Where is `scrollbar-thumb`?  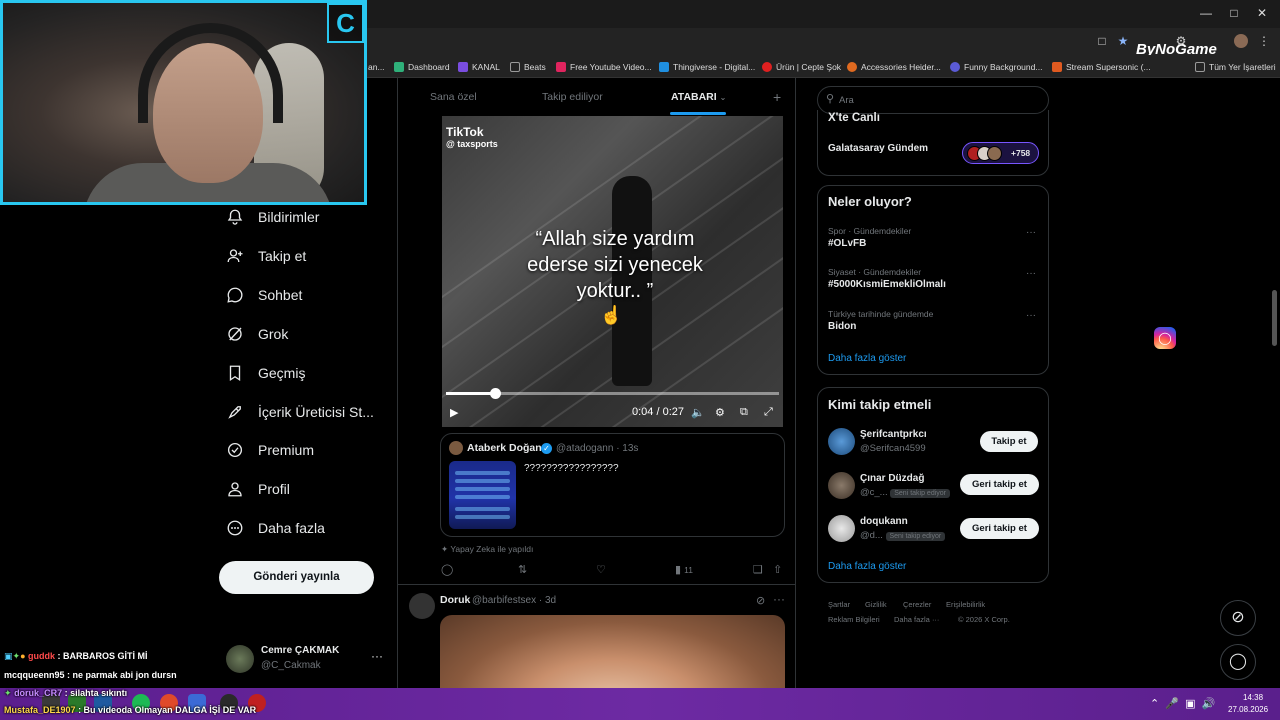 scrollbar-thumb is located at coordinates (1274, 318).